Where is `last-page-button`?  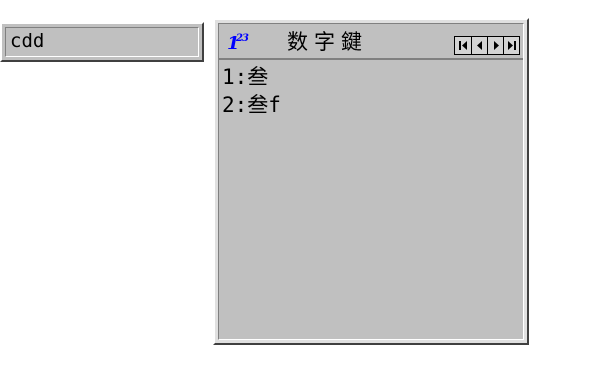
last-page-button is located at coordinates (511, 45).